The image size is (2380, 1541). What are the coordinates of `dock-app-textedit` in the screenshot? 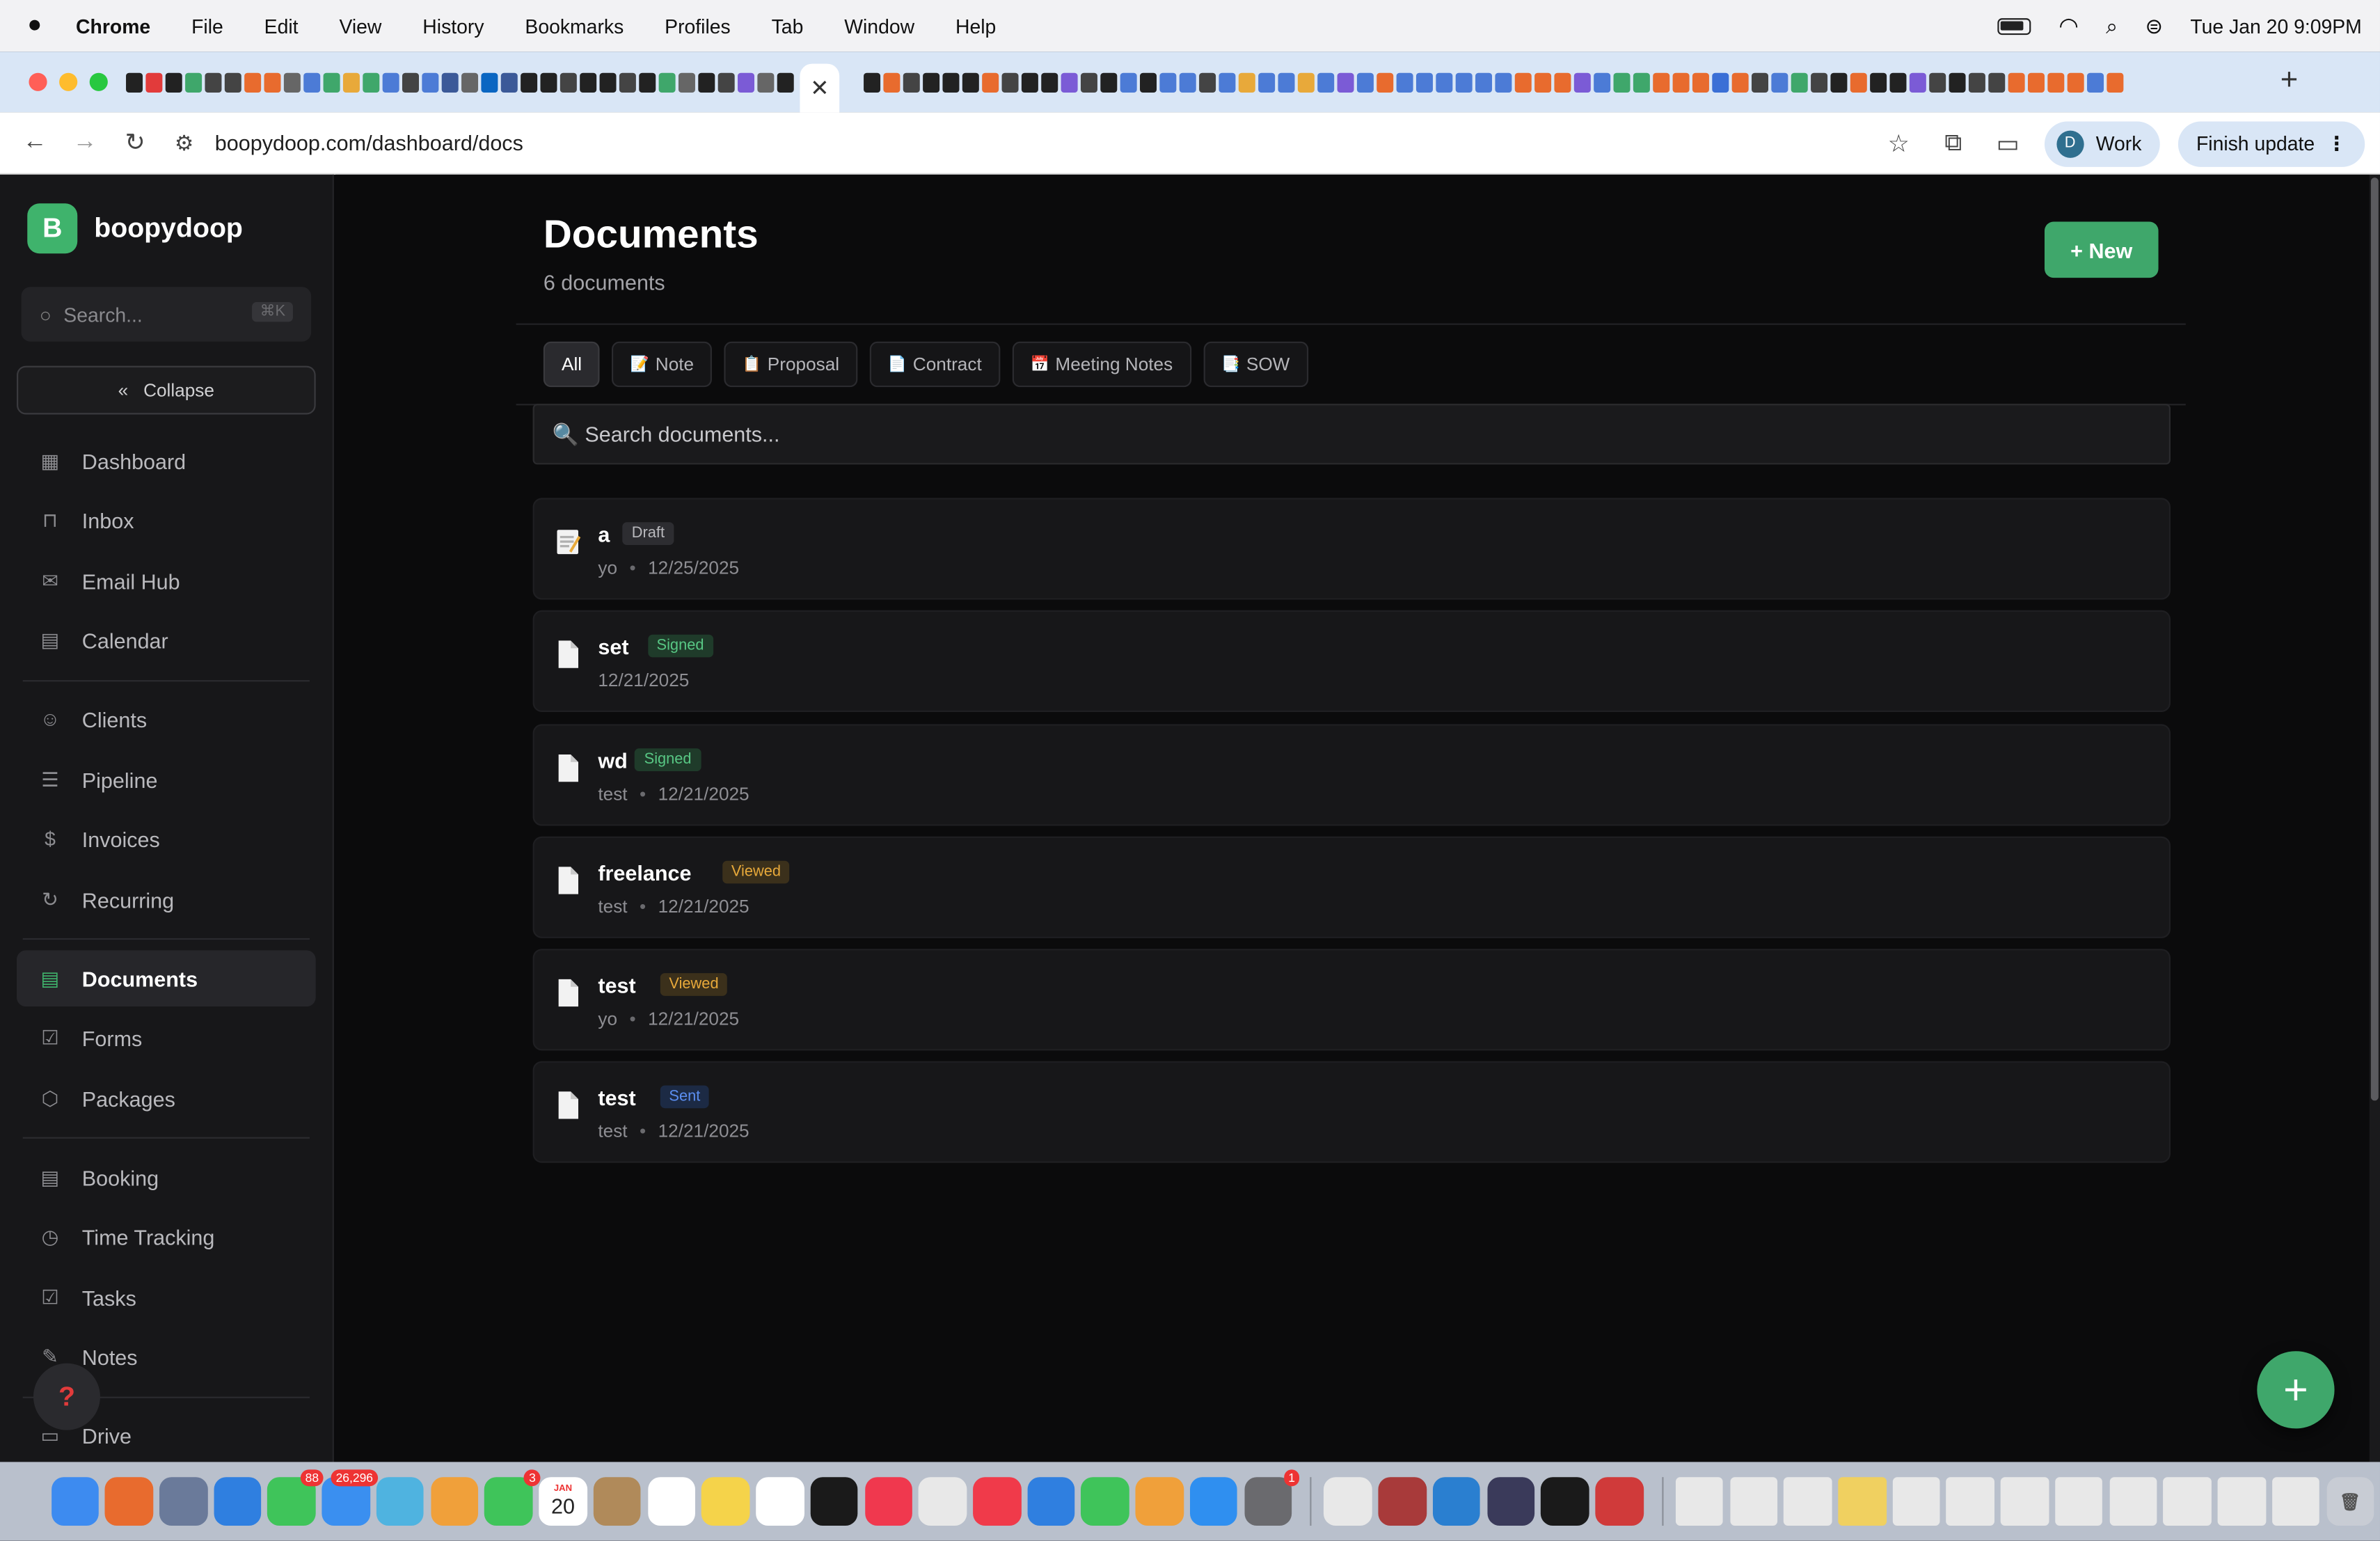 It's located at (1348, 1501).